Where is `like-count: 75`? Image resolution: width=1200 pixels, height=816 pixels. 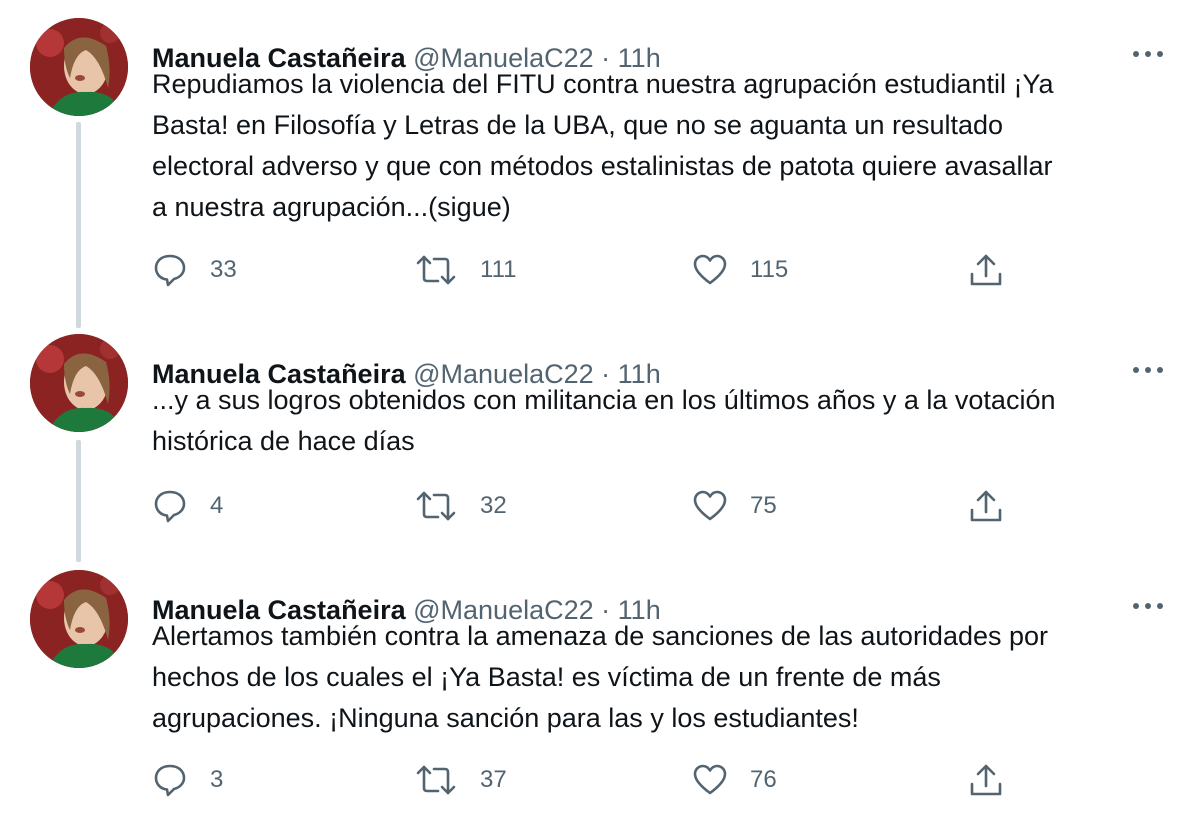
like-count: 75 is located at coordinates (763, 505).